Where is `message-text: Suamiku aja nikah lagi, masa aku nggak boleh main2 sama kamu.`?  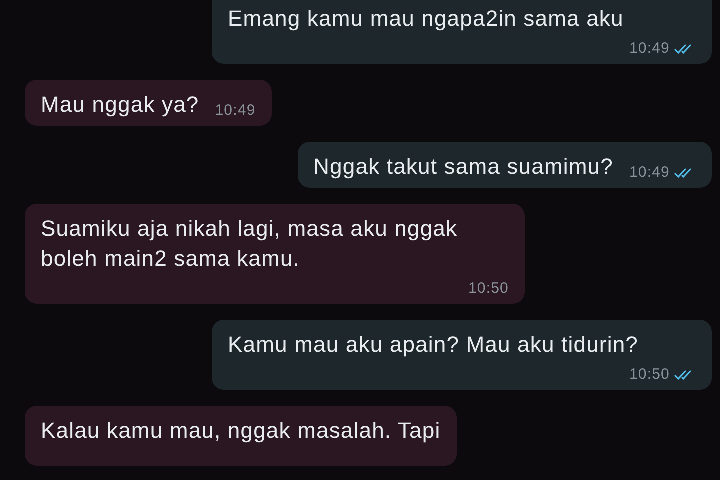
message-text: Suamiku aja nikah lagi, masa aku nggak boleh main2 sama kamu. is located at coordinates (250, 244).